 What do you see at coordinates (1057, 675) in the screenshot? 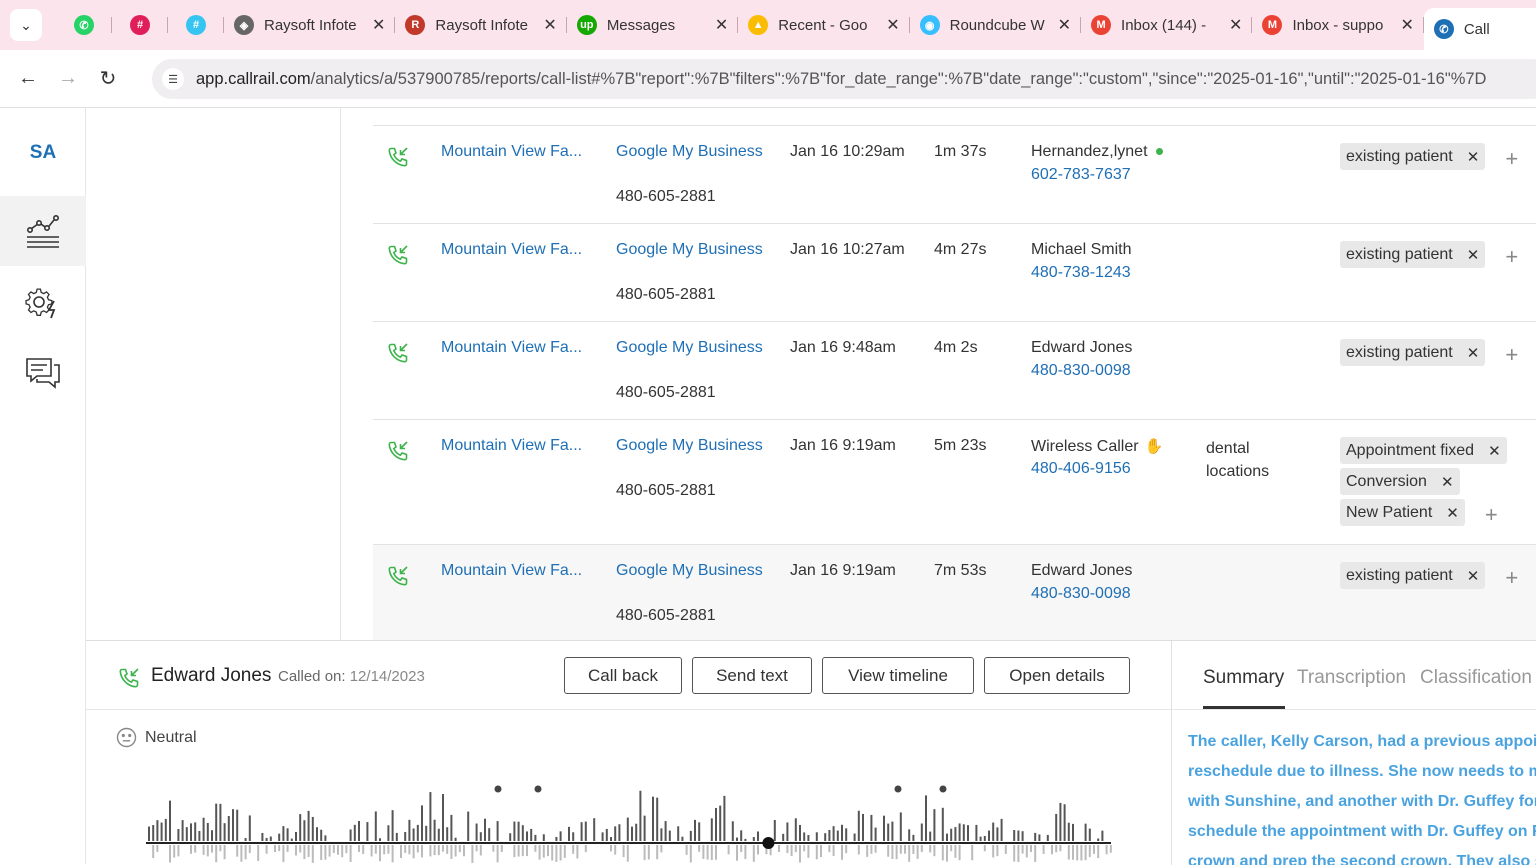
I see `open-details-button: Open details` at bounding box center [1057, 675].